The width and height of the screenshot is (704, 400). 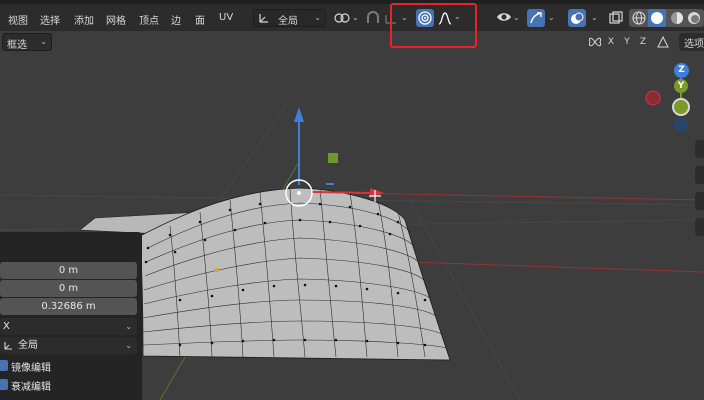 I want to click on move-x-field: 0 m, so click(x=68, y=270).